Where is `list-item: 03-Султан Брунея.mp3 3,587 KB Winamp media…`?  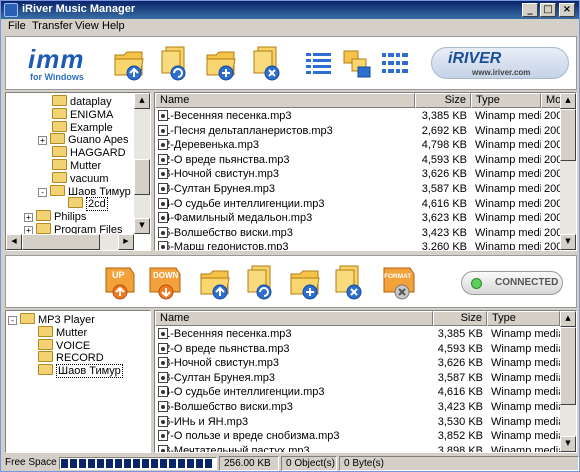
list-item: 03-Султан Брунея.mp3 3,587 KB Winamp media… is located at coordinates (358, 378).